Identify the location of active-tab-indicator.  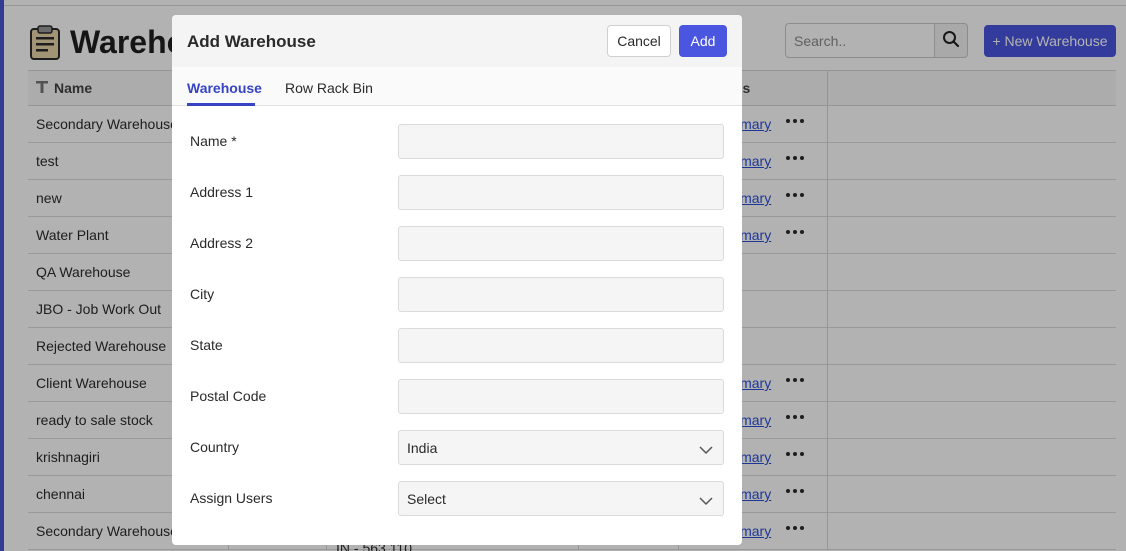
(221, 104).